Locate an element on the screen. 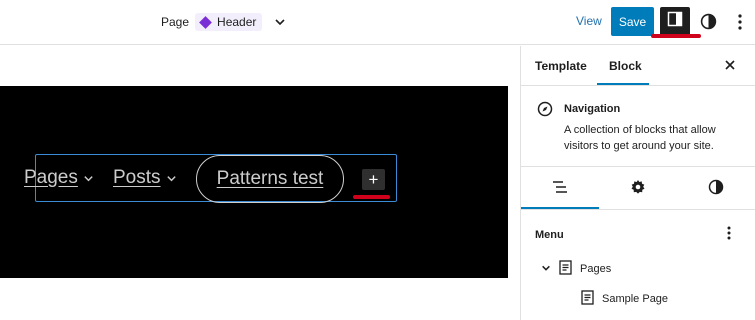 The width and height of the screenshot is (755, 320). close-icon is located at coordinates (730, 67).